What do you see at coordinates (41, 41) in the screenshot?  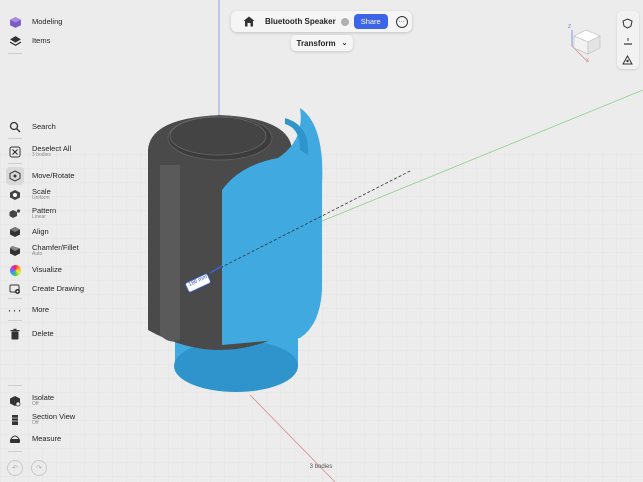 I see `items-label: Items` at bounding box center [41, 41].